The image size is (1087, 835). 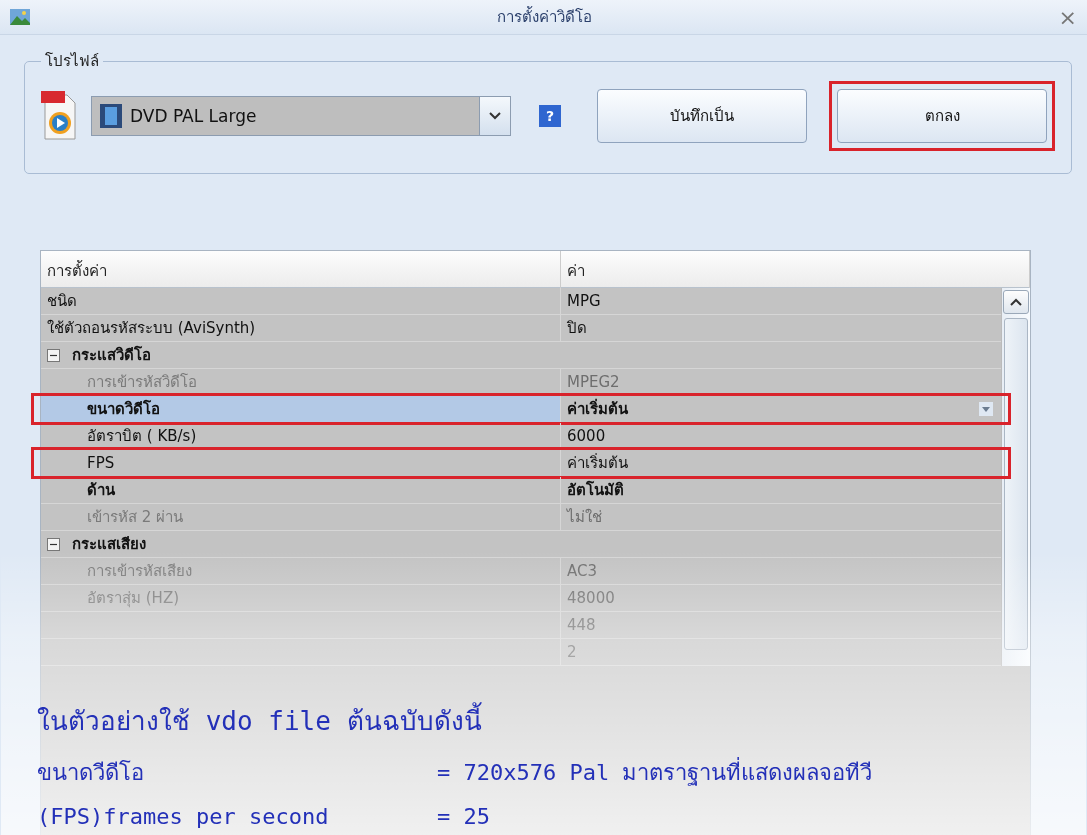 What do you see at coordinates (183, 816) in the screenshot?
I see `caption-term: (FPS)frames per second` at bounding box center [183, 816].